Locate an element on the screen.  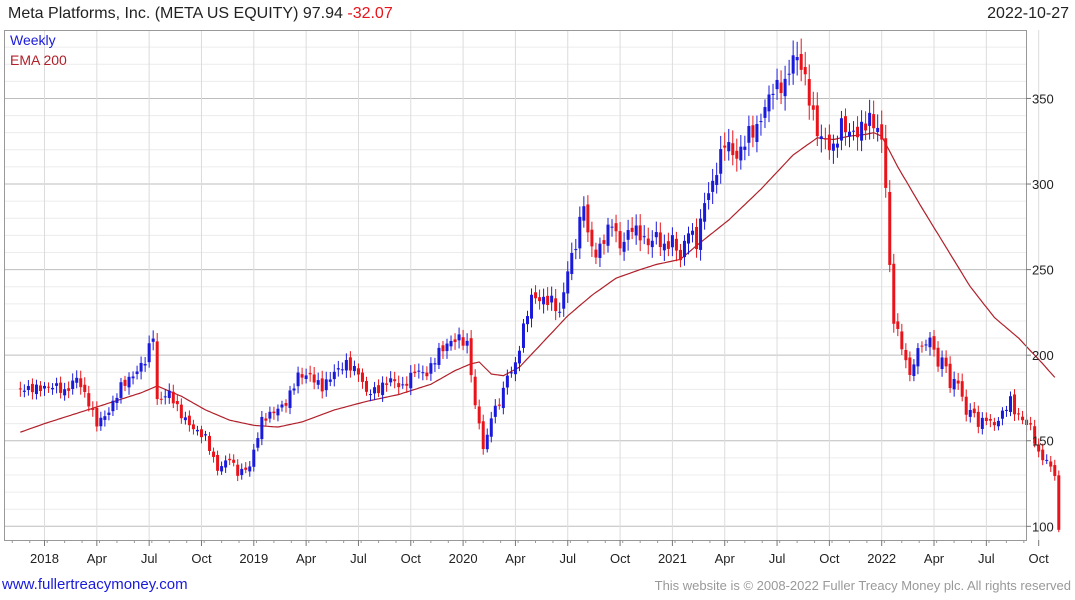
website-link: www.fullertreacymoney.com is located at coordinates (95, 584).